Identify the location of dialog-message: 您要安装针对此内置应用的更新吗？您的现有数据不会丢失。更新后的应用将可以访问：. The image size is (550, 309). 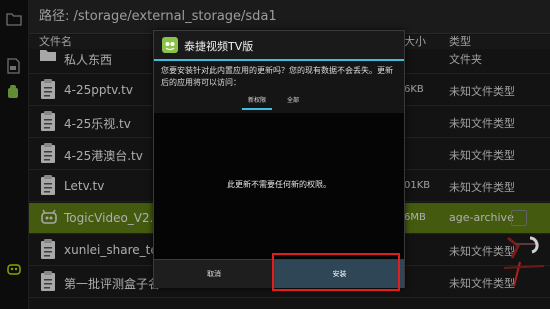
(277, 76).